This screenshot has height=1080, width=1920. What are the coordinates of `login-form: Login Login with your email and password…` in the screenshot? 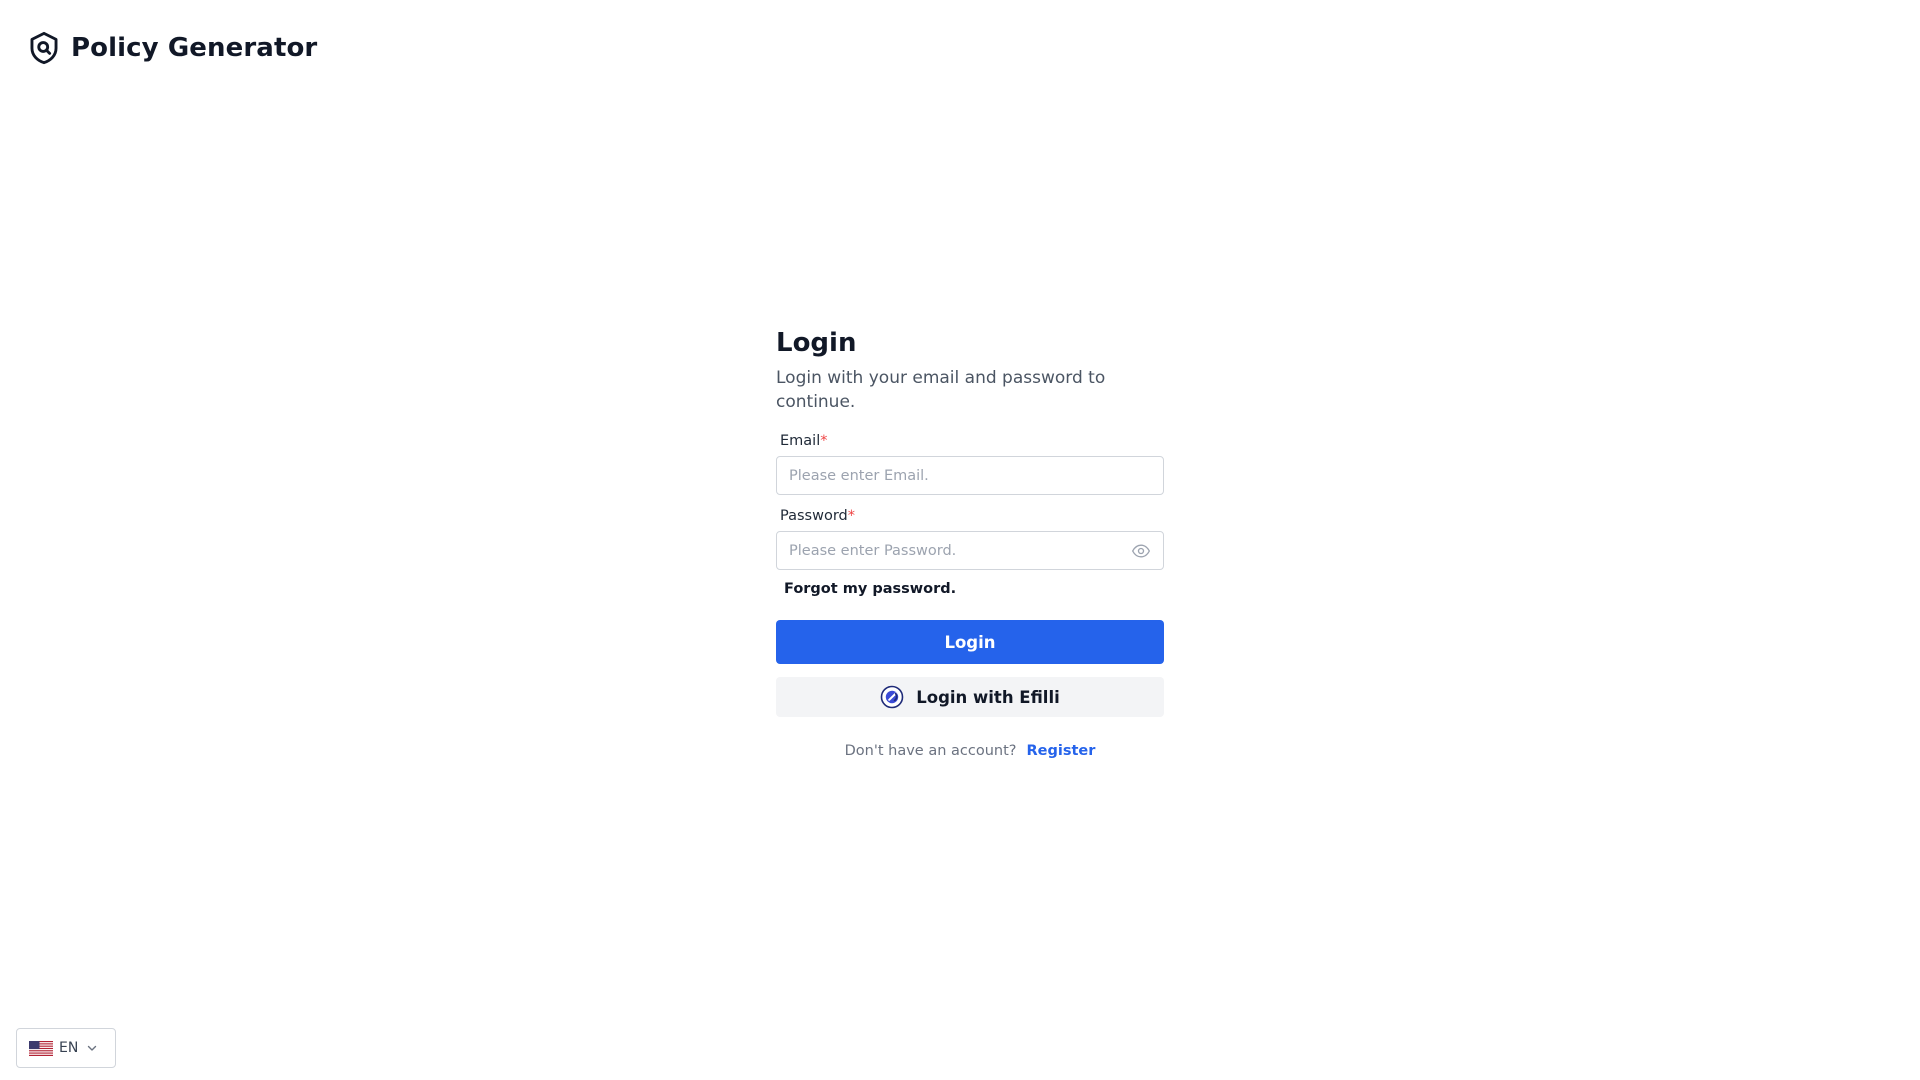 It's located at (970, 543).